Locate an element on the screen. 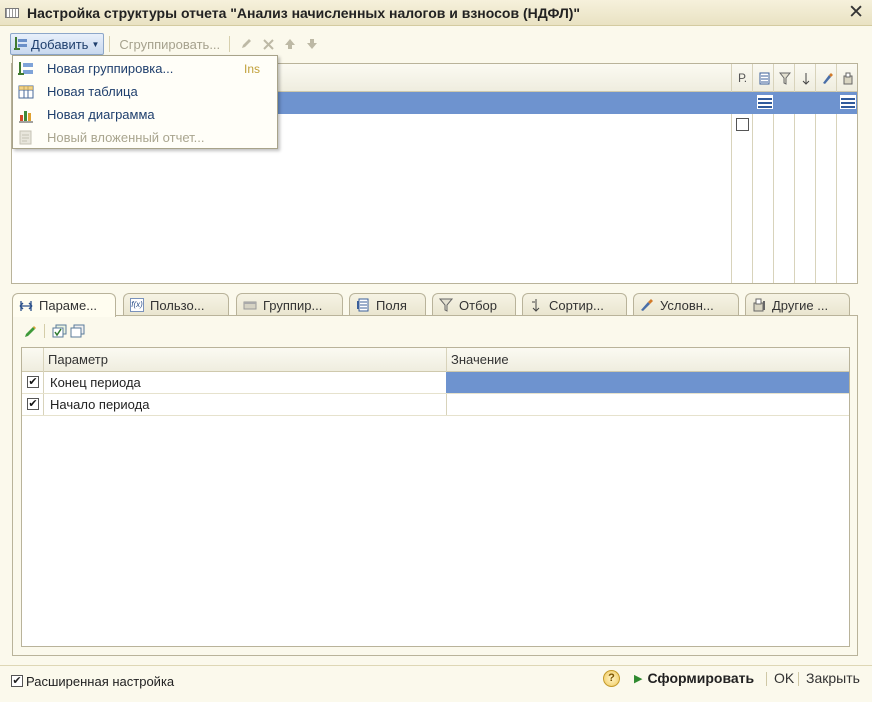 The height and width of the screenshot is (702, 872). parameter-name: Начало периода is located at coordinates (100, 404).